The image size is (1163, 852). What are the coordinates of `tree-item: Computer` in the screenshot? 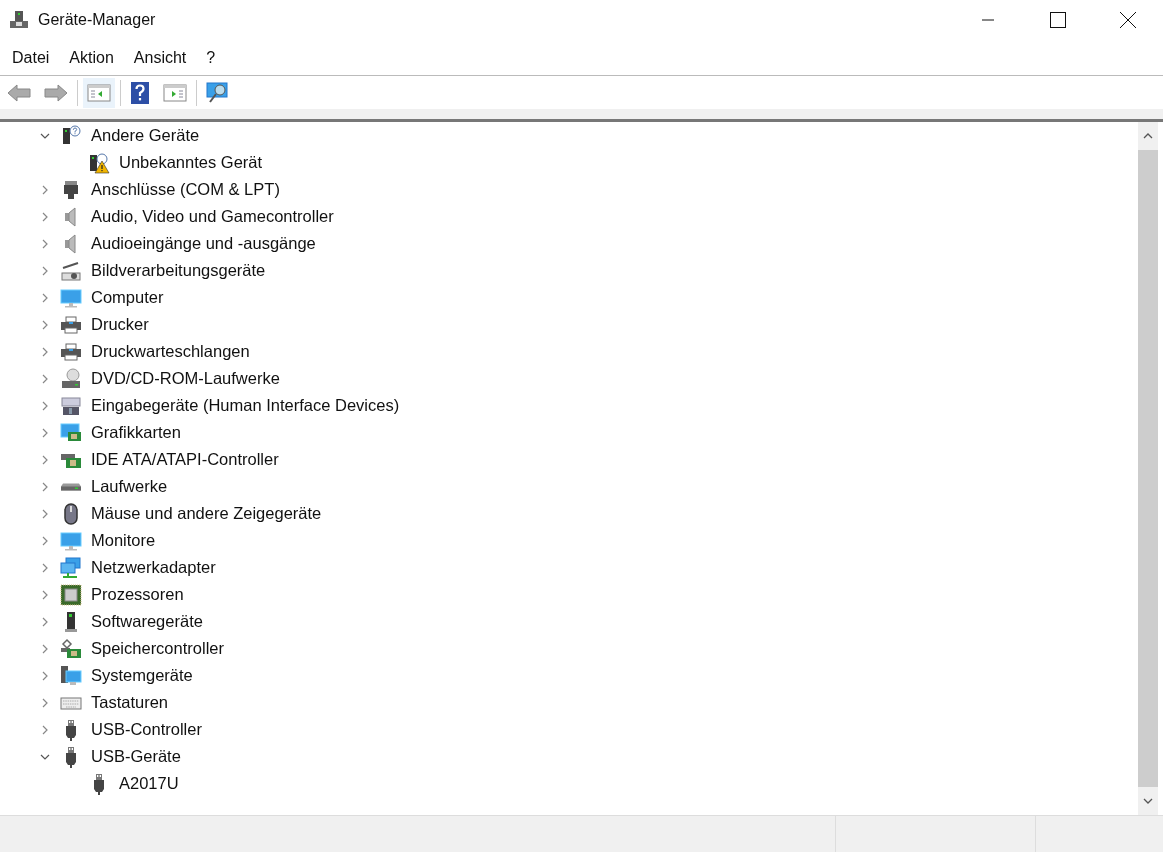 It's located at (127, 297).